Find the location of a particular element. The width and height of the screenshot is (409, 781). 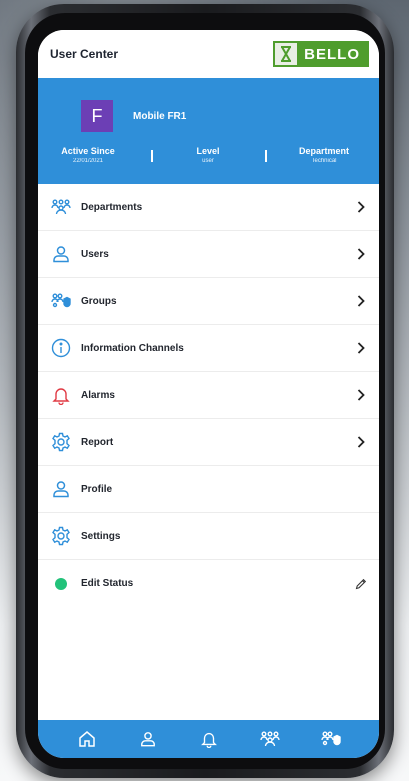

stat-value: 22/01/2021 is located at coordinates (88, 161).